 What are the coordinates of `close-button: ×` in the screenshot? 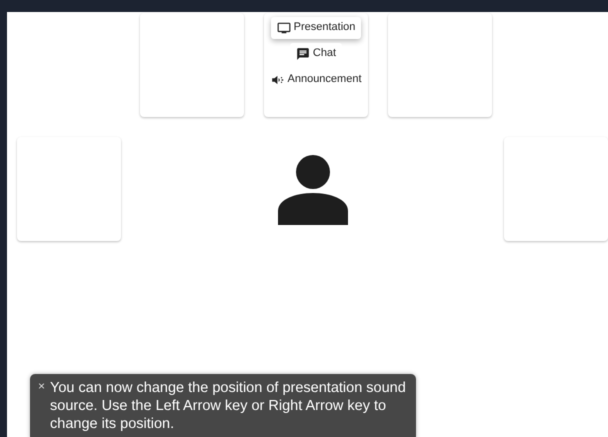 It's located at (42, 386).